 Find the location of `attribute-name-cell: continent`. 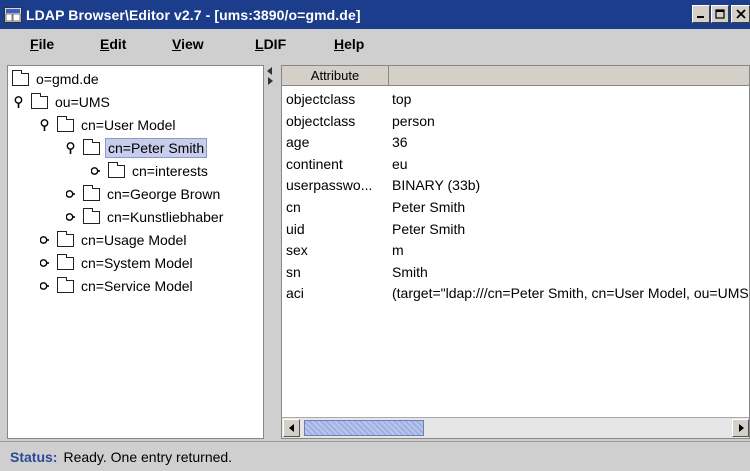

attribute-name-cell: continent is located at coordinates (314, 163).